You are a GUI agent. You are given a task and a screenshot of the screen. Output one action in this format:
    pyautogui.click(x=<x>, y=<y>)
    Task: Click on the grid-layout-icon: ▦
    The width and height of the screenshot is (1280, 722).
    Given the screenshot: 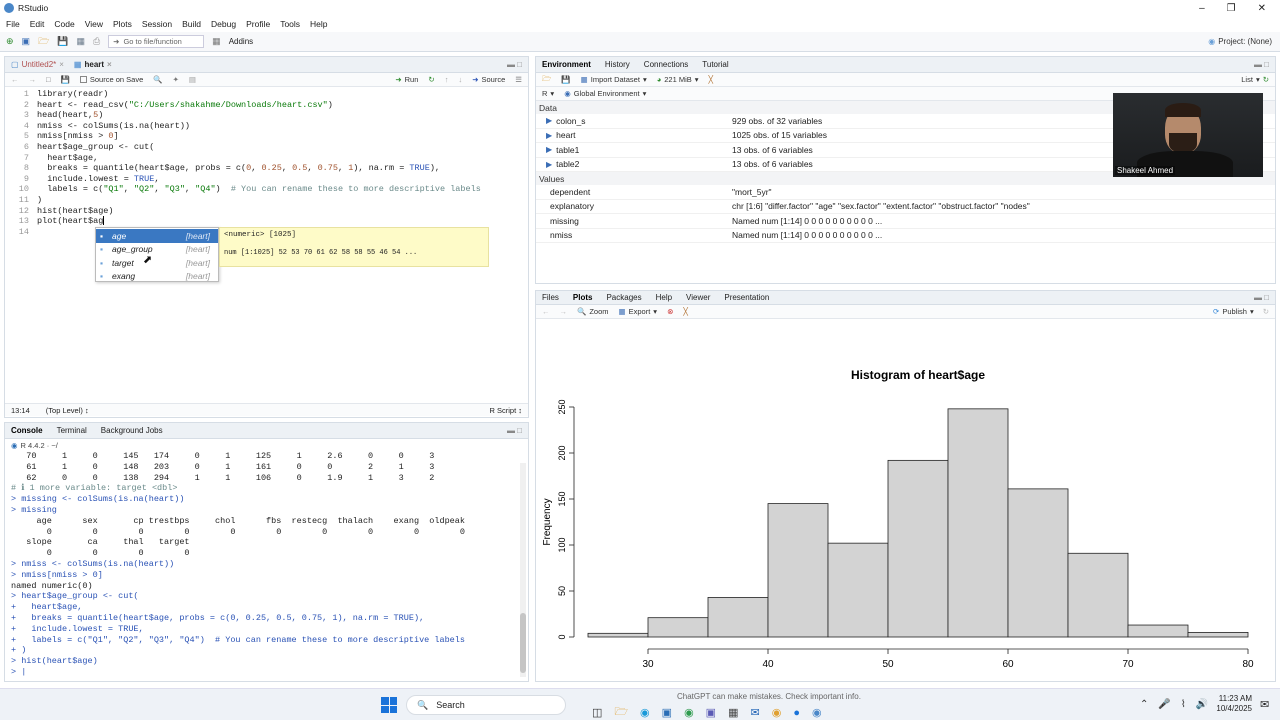 What is the action you would take?
    pyautogui.click(x=216, y=41)
    